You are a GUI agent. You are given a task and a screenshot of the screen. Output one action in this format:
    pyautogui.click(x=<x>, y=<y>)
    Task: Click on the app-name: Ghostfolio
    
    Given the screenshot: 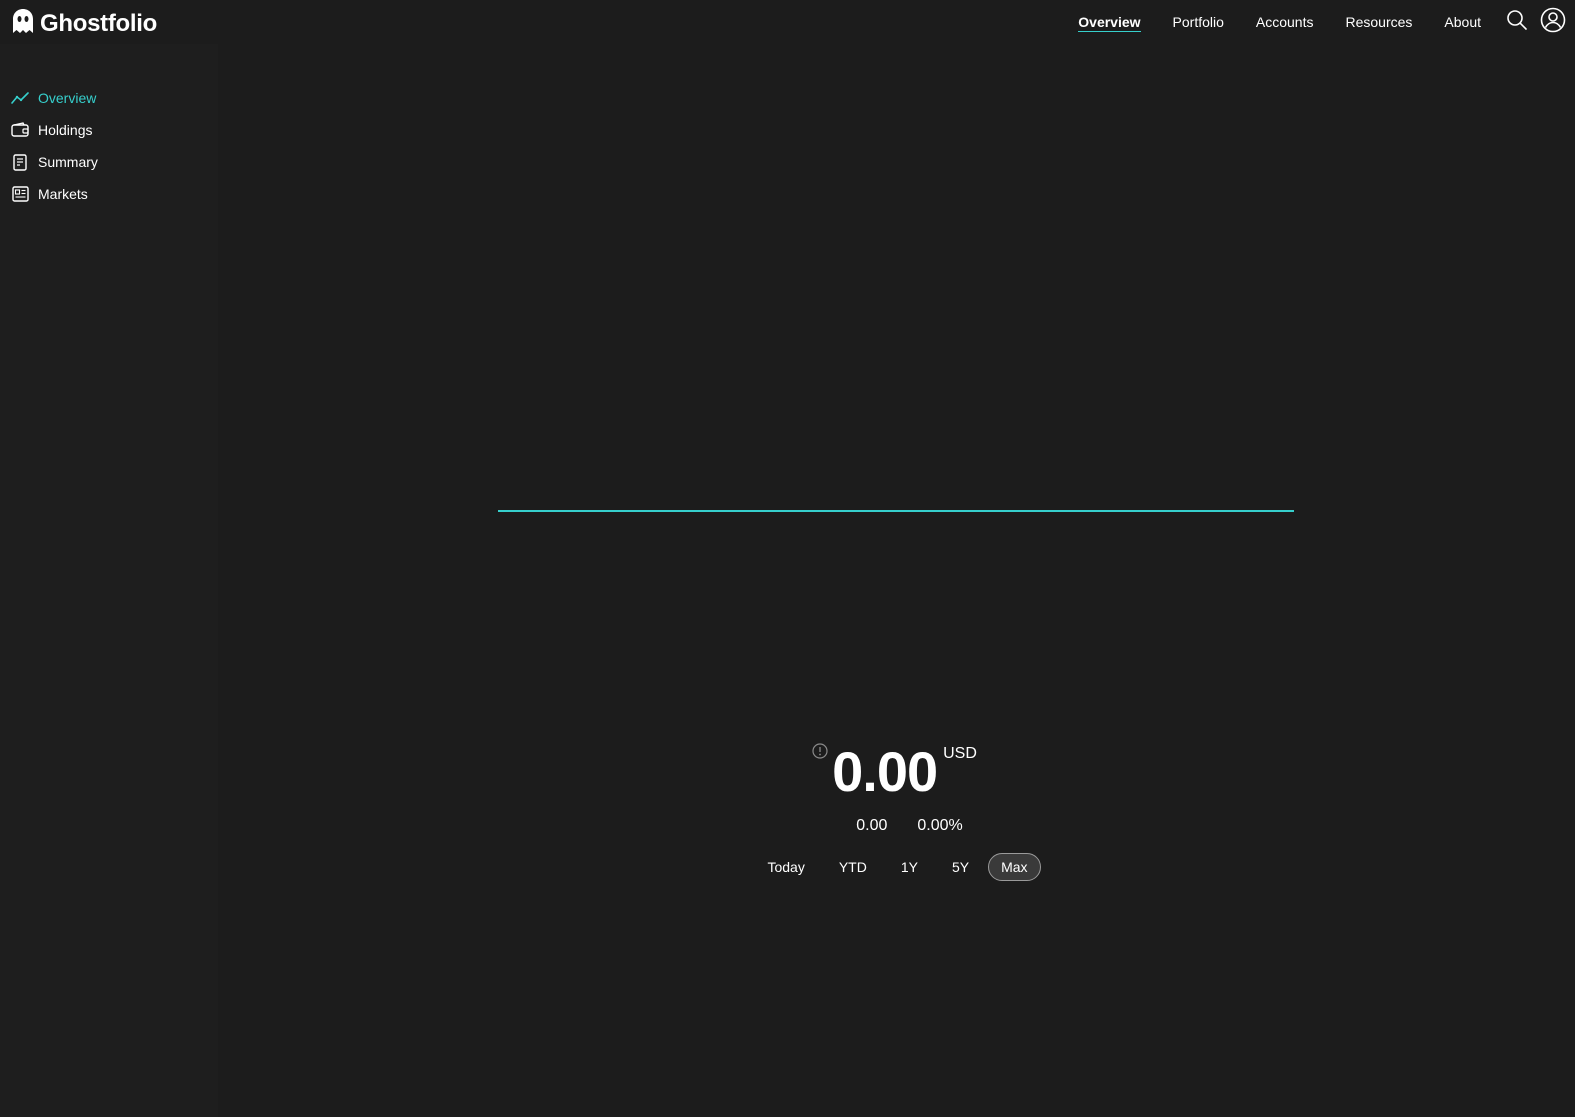 What is the action you would take?
    pyautogui.click(x=98, y=23)
    